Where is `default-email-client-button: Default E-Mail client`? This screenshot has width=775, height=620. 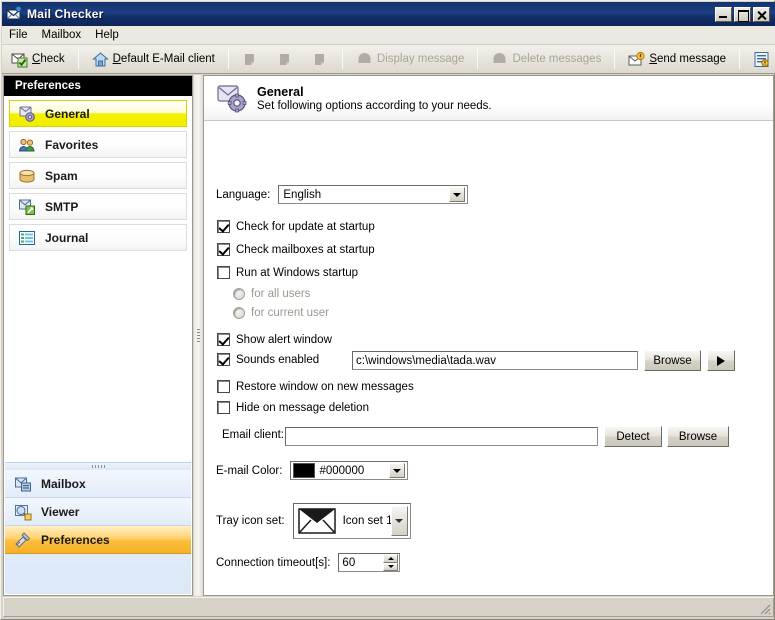
default-email-client-button: Default E-Mail client is located at coordinates (153, 59).